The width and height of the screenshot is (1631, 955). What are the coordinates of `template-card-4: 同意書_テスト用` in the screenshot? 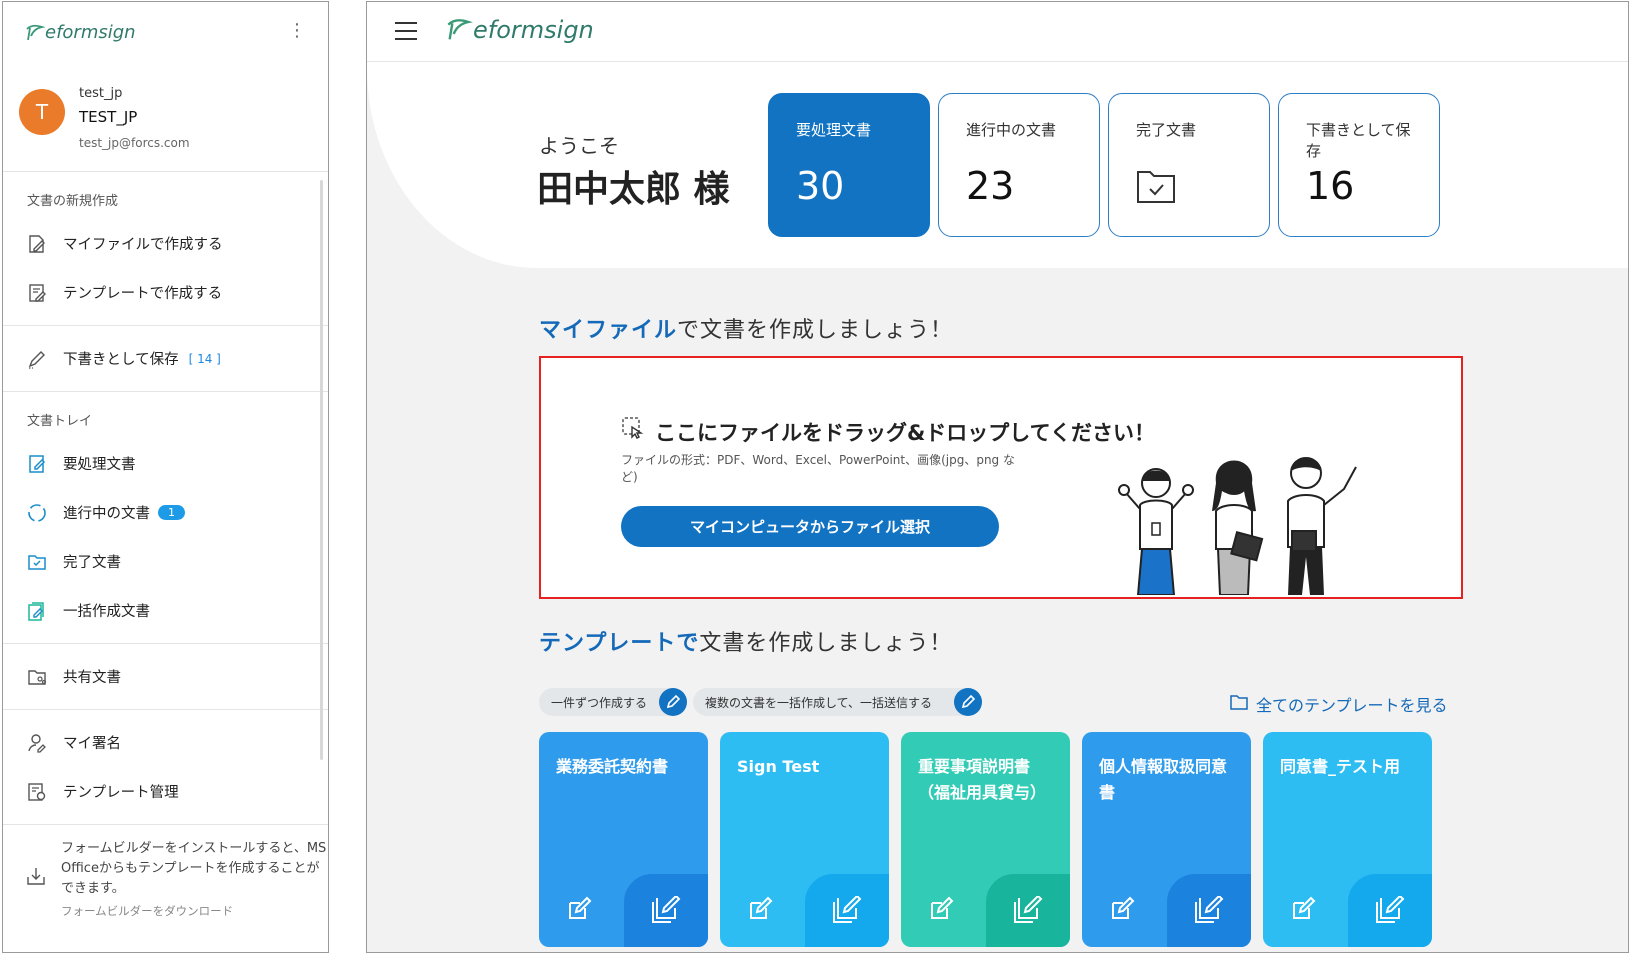 It's located at (1347, 839).